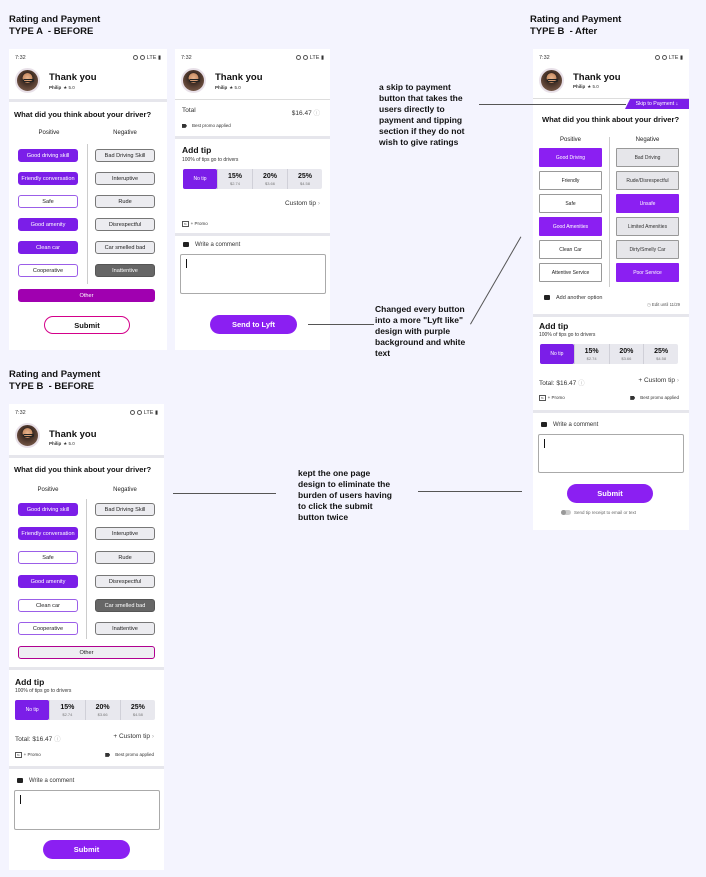 The image size is (706, 877). I want to click on skip-to-payment-button: Skip to Payment ↓, so click(657, 104).